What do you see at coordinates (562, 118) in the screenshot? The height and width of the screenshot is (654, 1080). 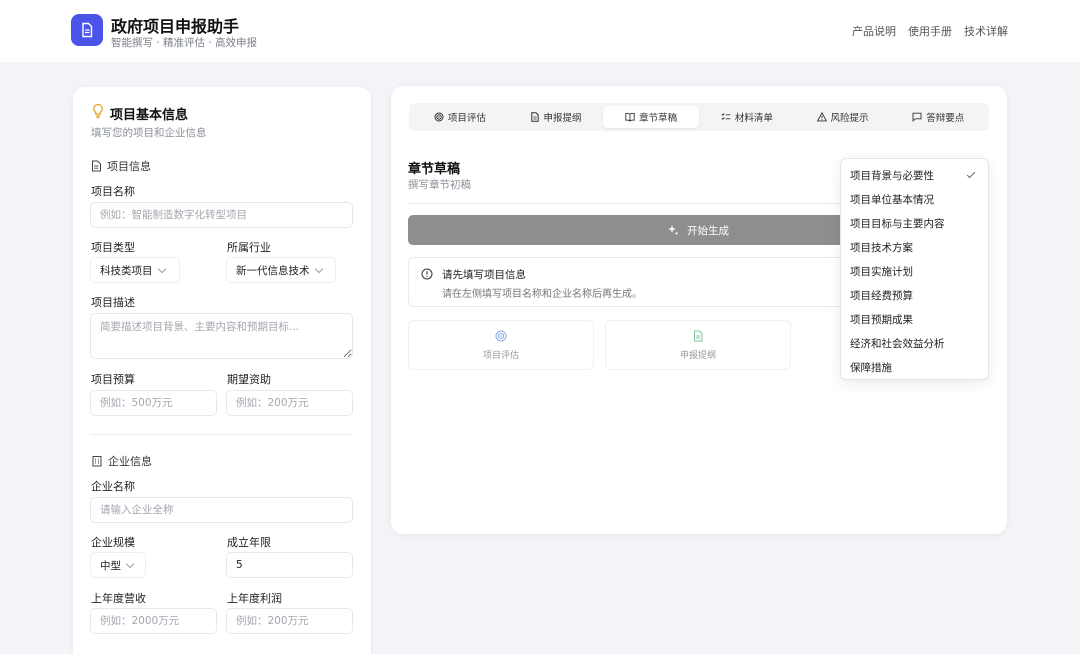 I see `tab-label: 申报提纲` at bounding box center [562, 118].